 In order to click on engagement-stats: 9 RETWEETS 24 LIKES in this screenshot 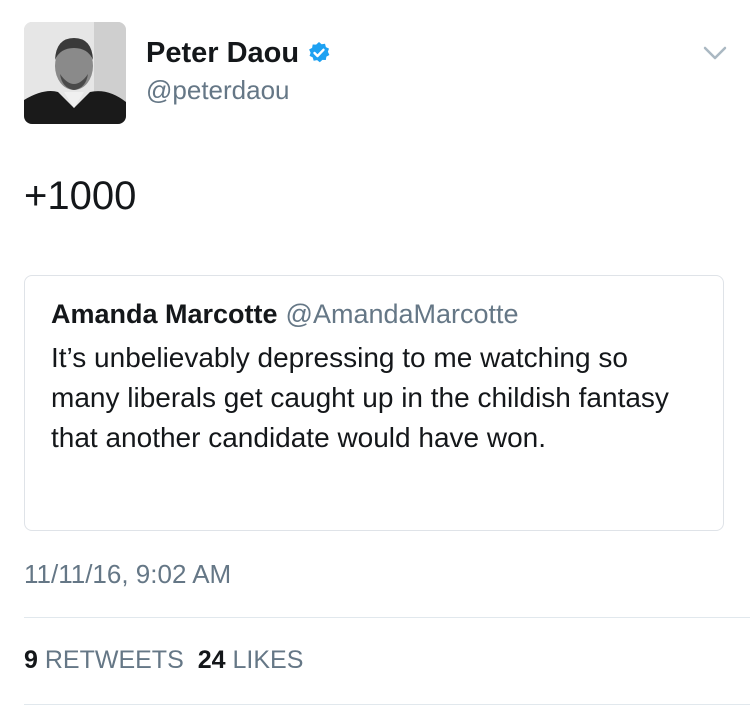, I will do `click(163, 660)`.